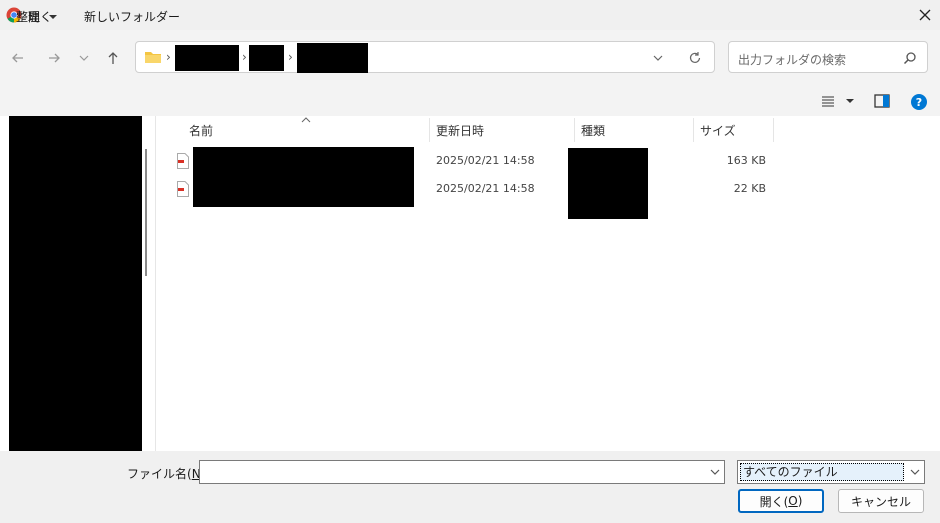 This screenshot has width=940, height=523. I want to click on search-icon, so click(910, 58).